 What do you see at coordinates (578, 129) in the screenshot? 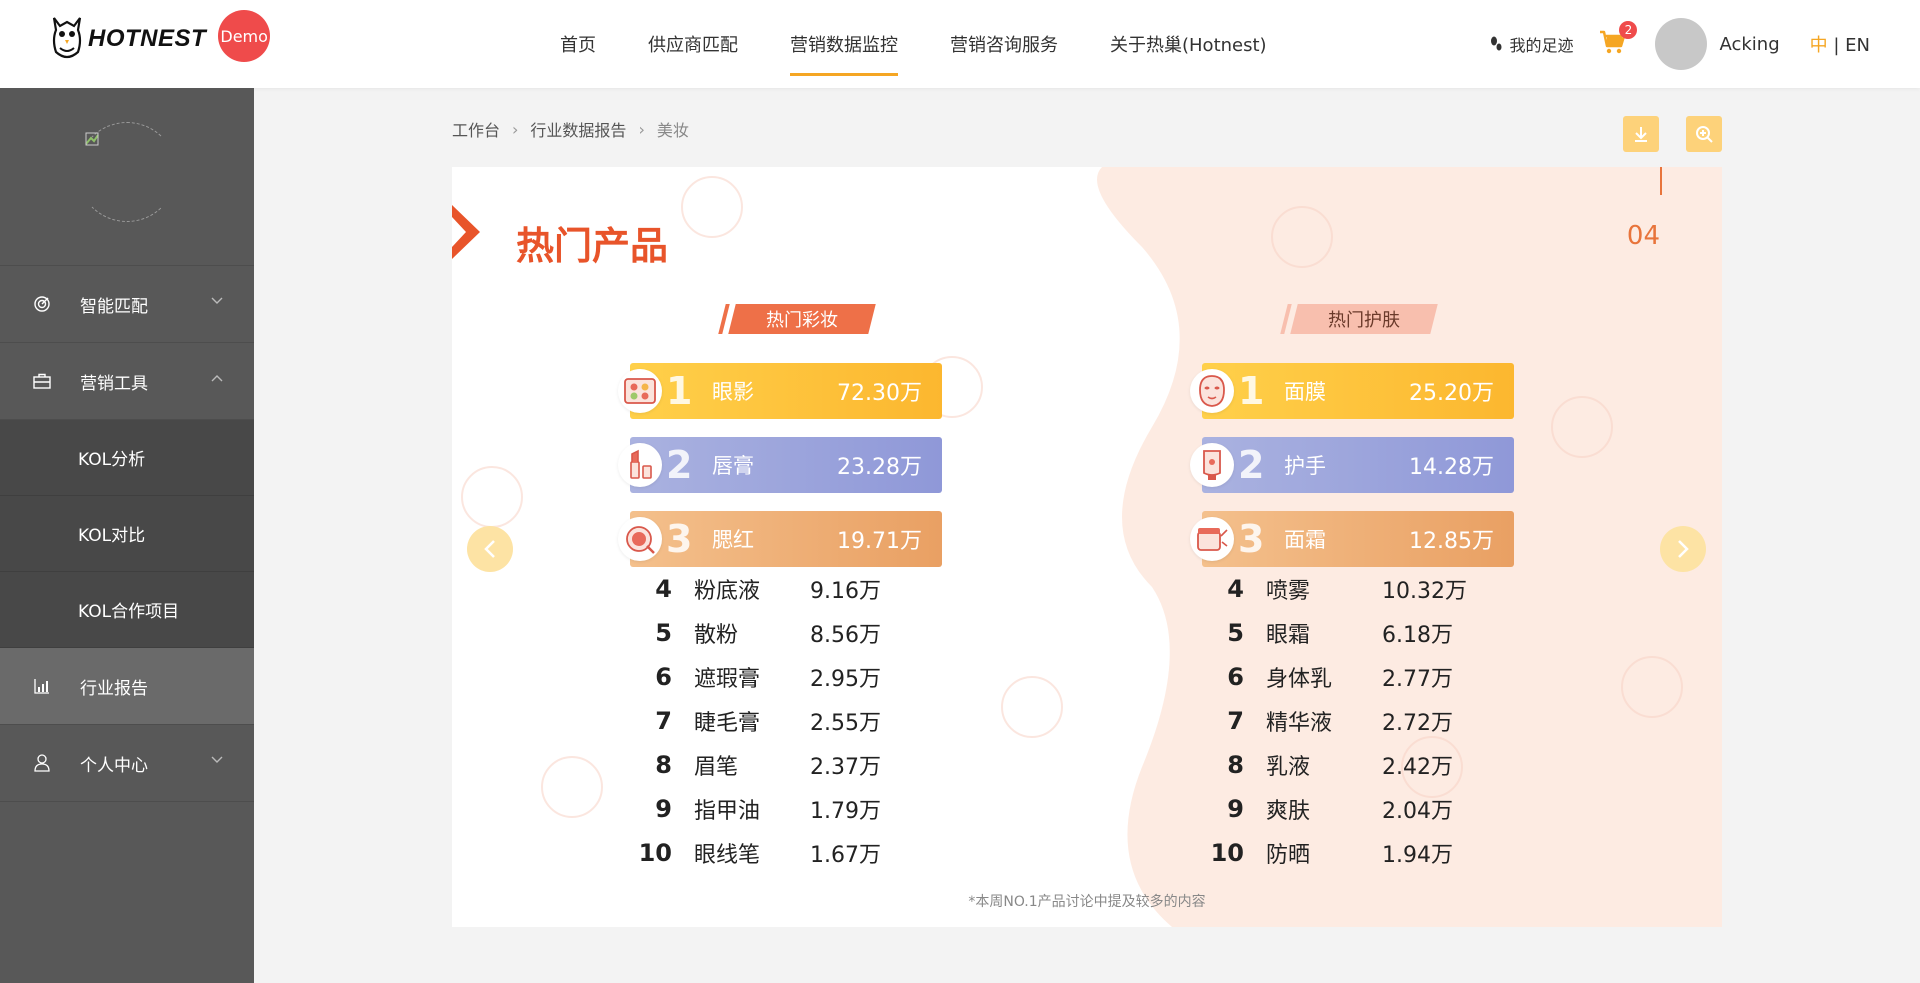
I see `breadcrumb-industry-report: 行业数据报告` at bounding box center [578, 129].